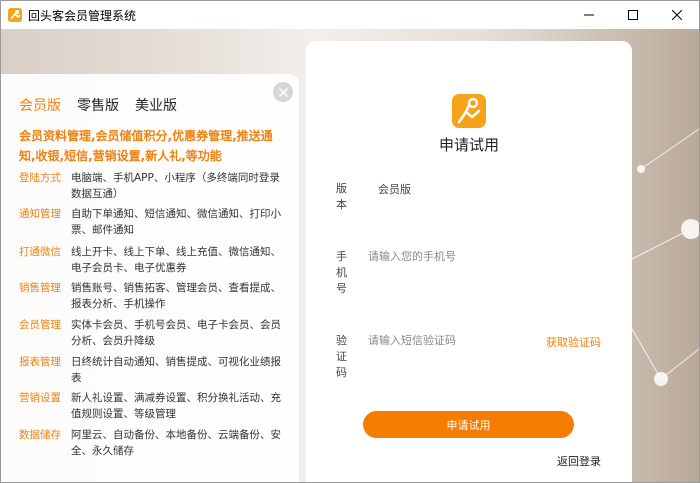 This screenshot has height=483, width=700. I want to click on minimize-button, so click(589, 15).